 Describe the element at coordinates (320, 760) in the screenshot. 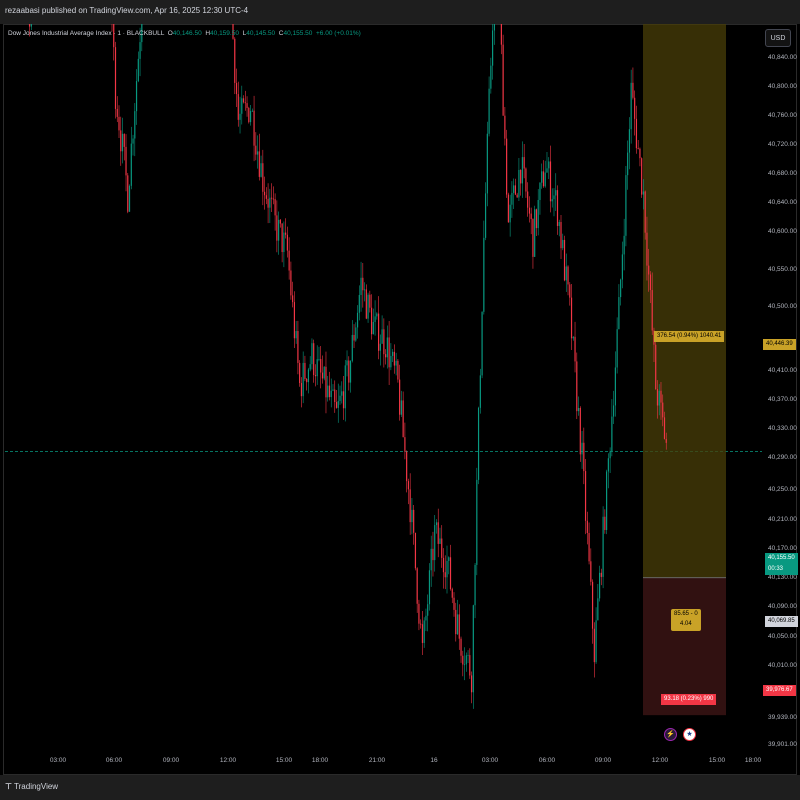

I see `time-tick-label: 18:00` at that location.